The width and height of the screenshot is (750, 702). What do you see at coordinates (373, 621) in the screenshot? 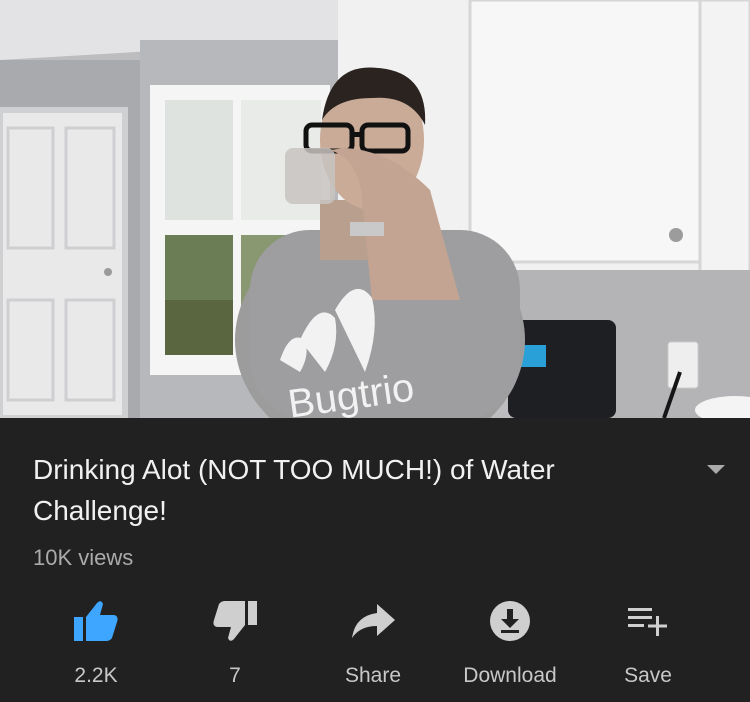
I see `share-arrow-icon` at bounding box center [373, 621].